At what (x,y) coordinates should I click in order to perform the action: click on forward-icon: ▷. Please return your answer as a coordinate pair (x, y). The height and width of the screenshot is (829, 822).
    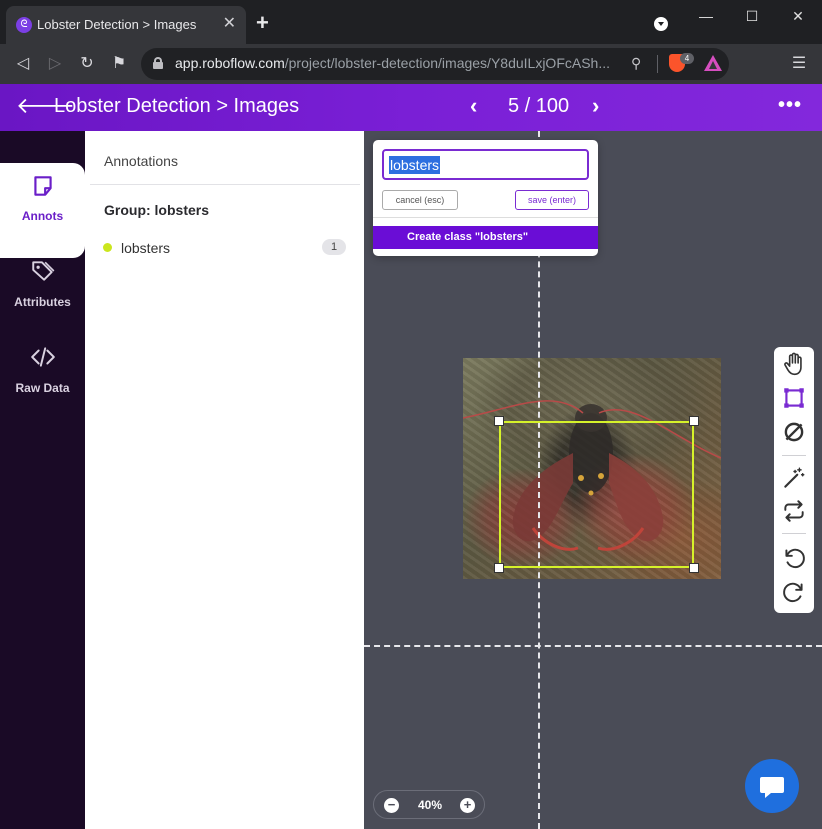
    Looking at the image, I should click on (55, 64).